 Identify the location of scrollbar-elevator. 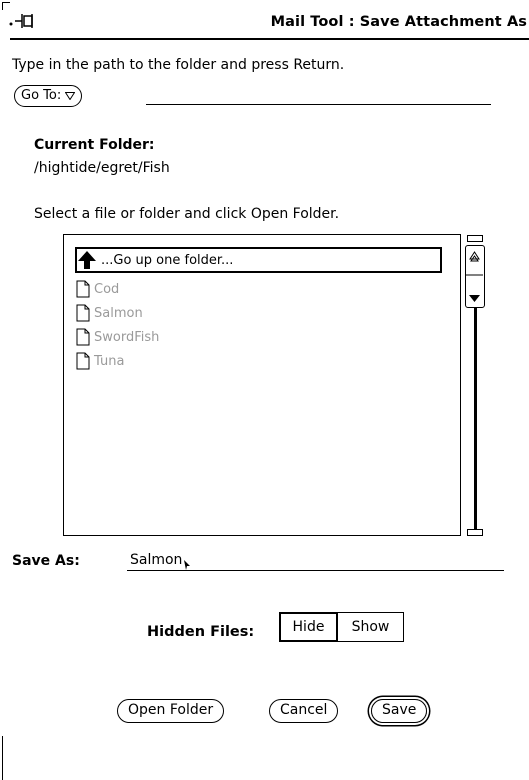
(475, 276).